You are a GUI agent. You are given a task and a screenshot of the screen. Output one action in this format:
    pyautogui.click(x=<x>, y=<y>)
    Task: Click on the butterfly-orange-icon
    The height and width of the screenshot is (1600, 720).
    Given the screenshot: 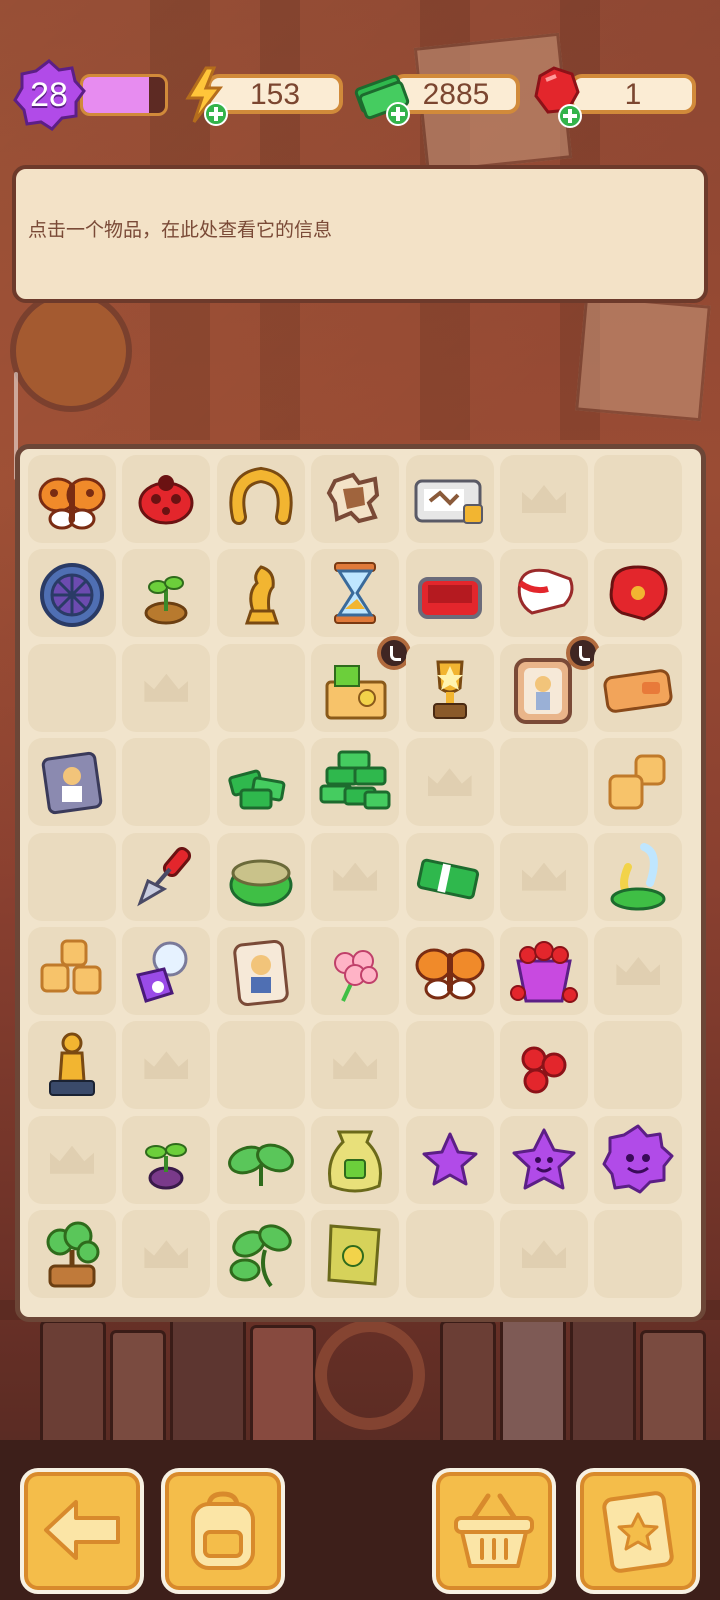 What is the action you would take?
    pyautogui.click(x=450, y=971)
    